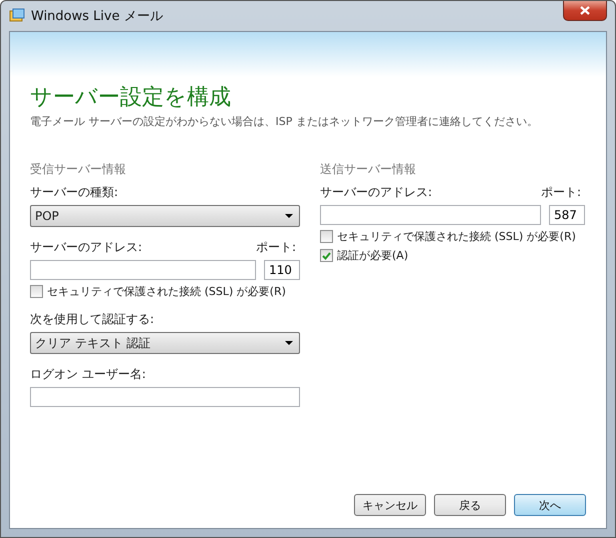 This screenshot has width=616, height=538. What do you see at coordinates (390, 505) in the screenshot?
I see `dialog-button: キャンセル` at bounding box center [390, 505].